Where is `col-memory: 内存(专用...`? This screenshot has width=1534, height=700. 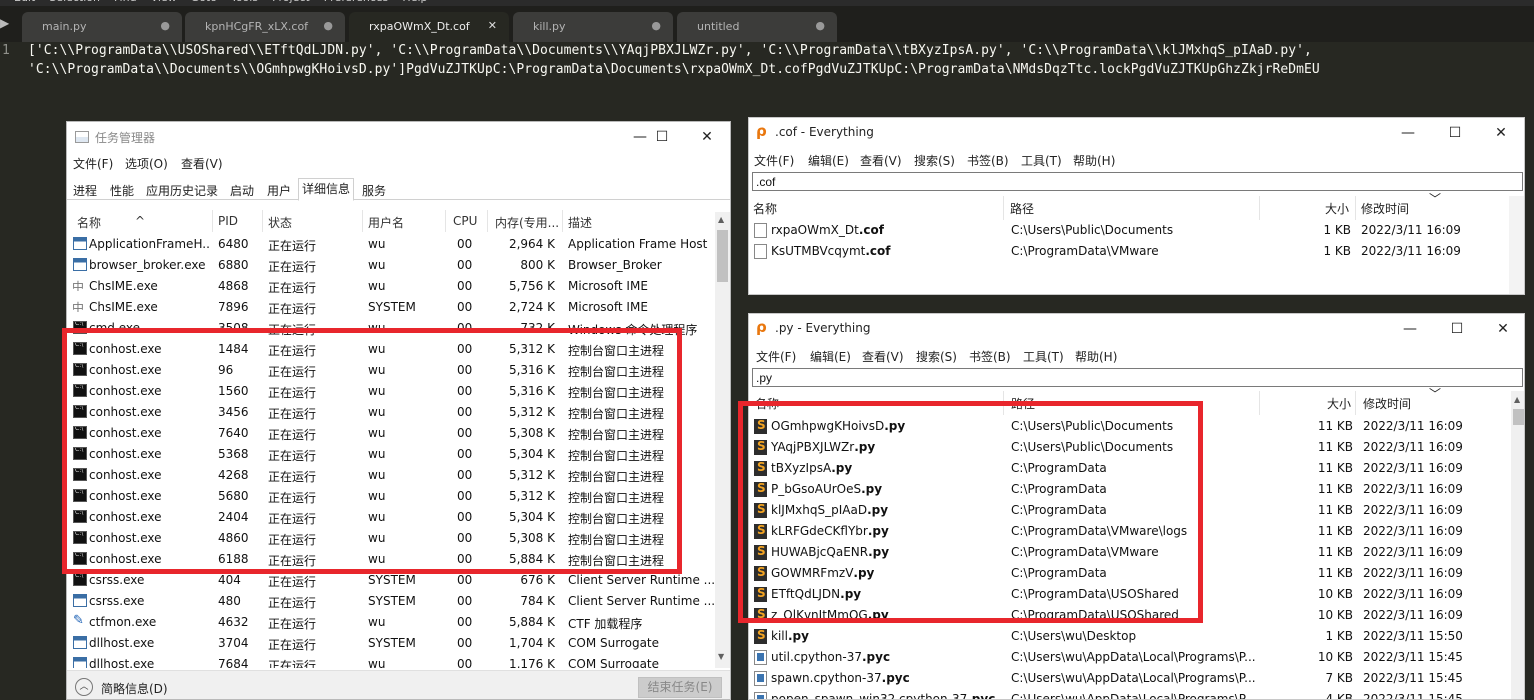
col-memory: 内存(专用... is located at coordinates (527, 222).